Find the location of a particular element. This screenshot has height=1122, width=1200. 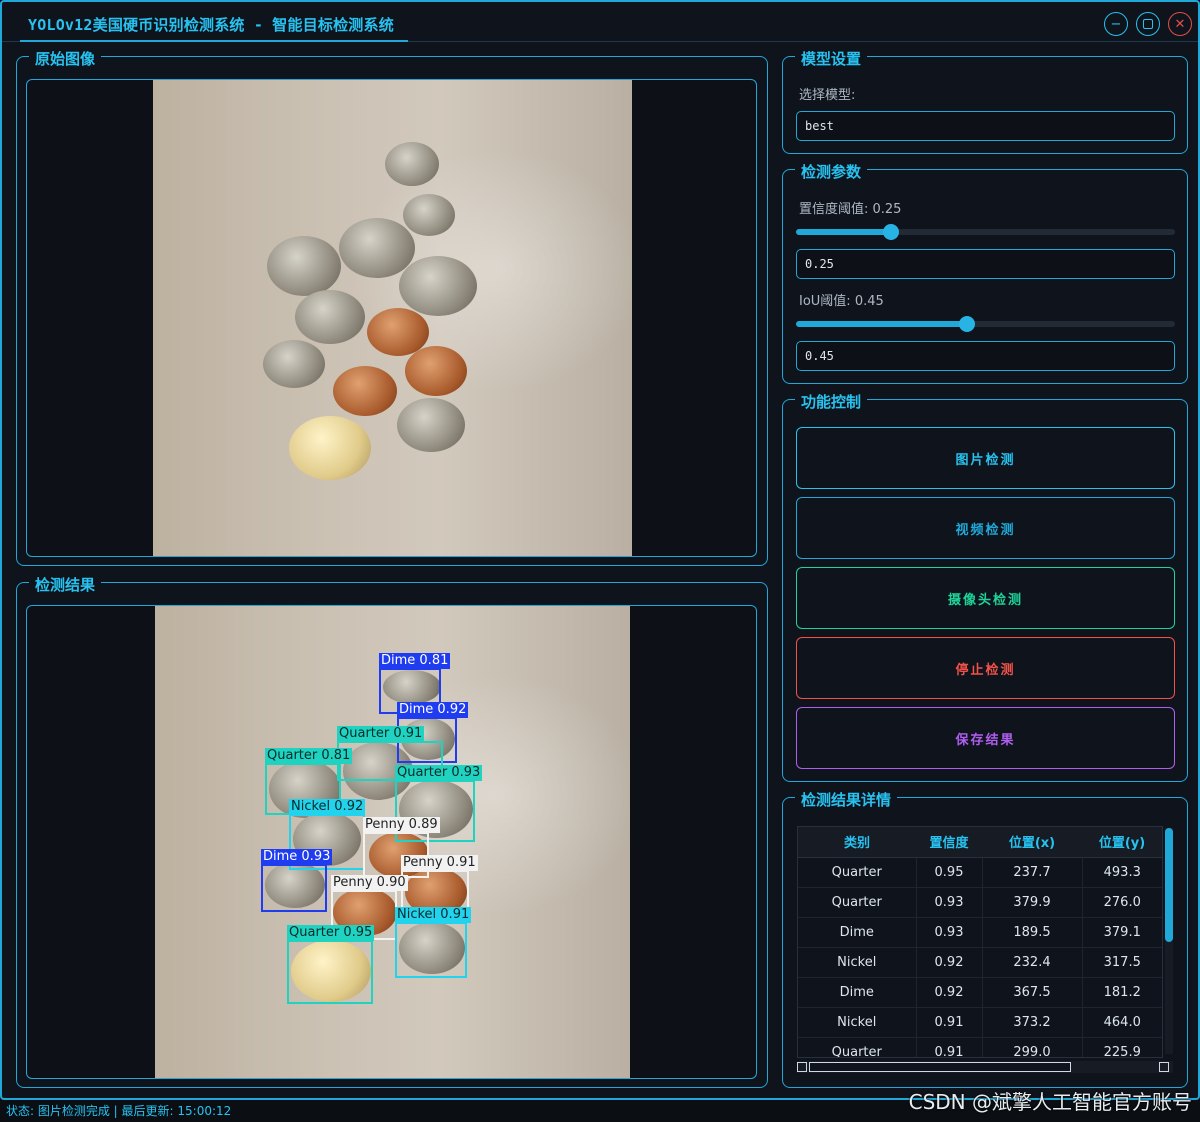

camera-detect-button: 摄像头检测 is located at coordinates (985, 598).